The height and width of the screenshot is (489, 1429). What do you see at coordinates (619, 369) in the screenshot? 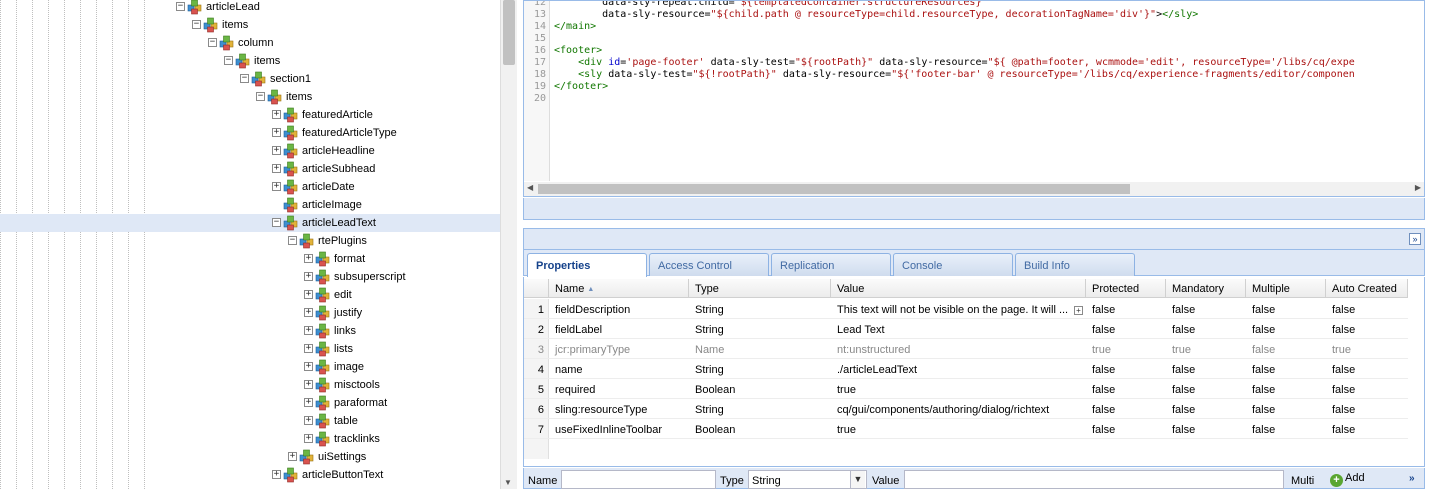
I see `cell-name: name` at bounding box center [619, 369].